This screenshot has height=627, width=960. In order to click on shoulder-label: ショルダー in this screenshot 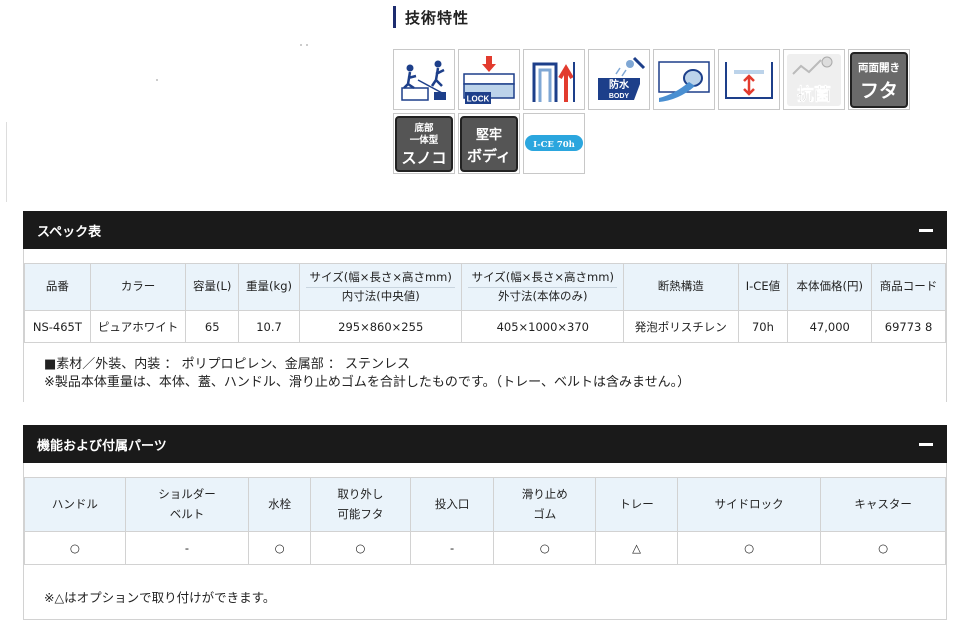, I will do `click(187, 493)`.